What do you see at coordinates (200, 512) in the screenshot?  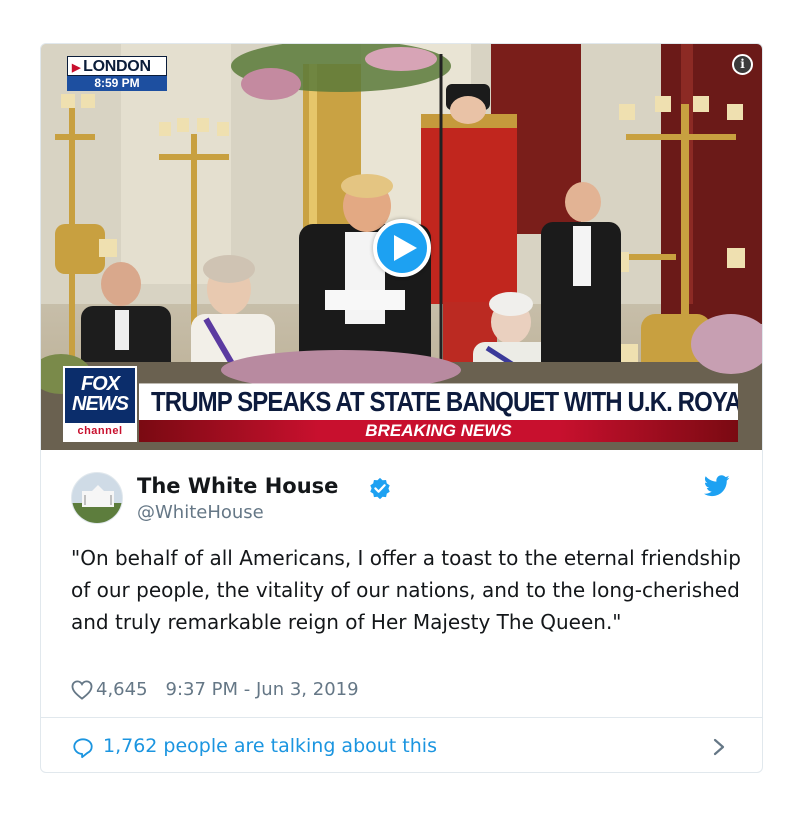 I see `author-handle: @WhiteHouse` at bounding box center [200, 512].